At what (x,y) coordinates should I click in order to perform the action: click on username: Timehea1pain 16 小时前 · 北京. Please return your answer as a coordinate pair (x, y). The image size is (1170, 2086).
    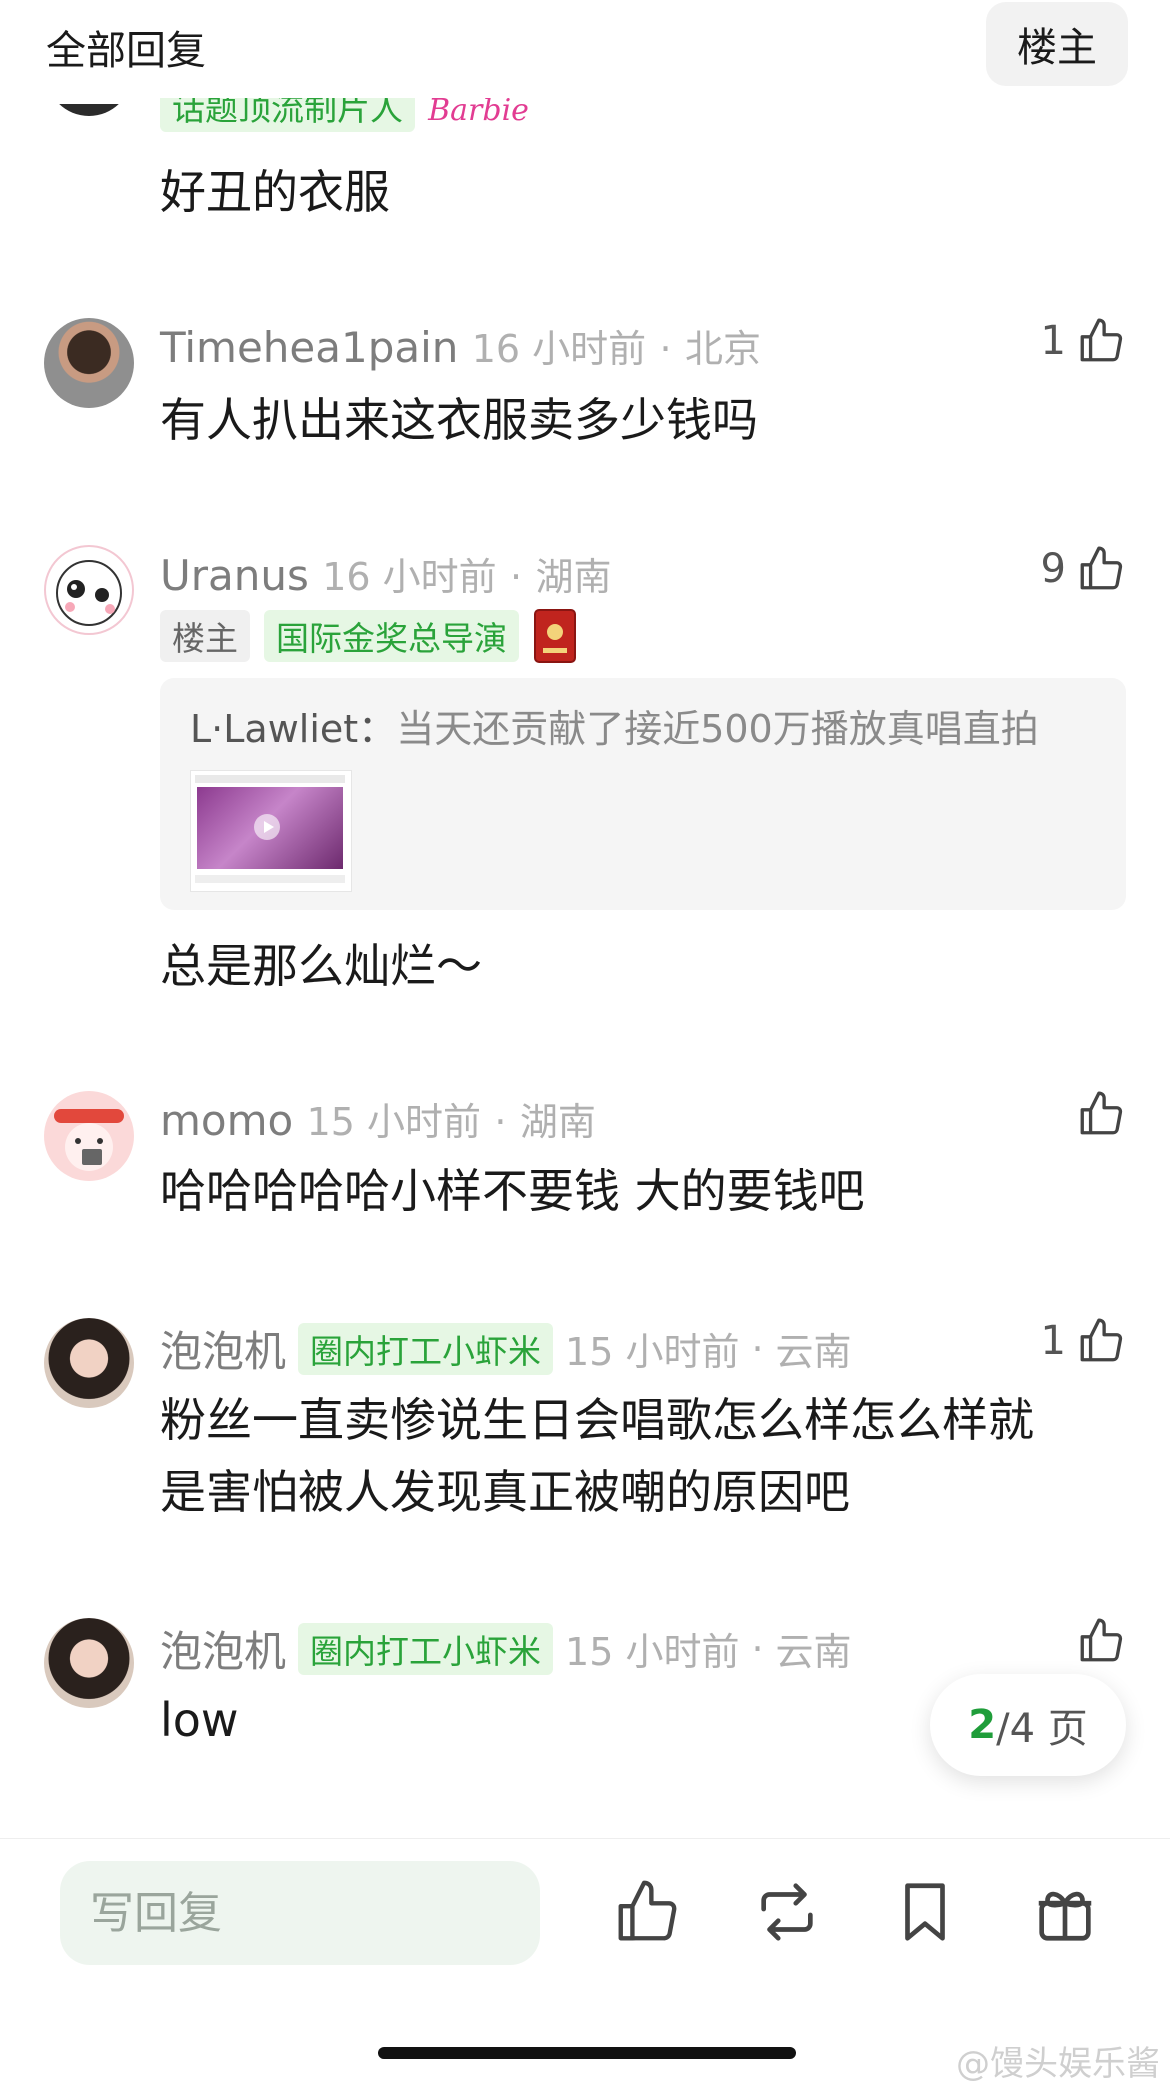
    Looking at the image, I should click on (460, 345).